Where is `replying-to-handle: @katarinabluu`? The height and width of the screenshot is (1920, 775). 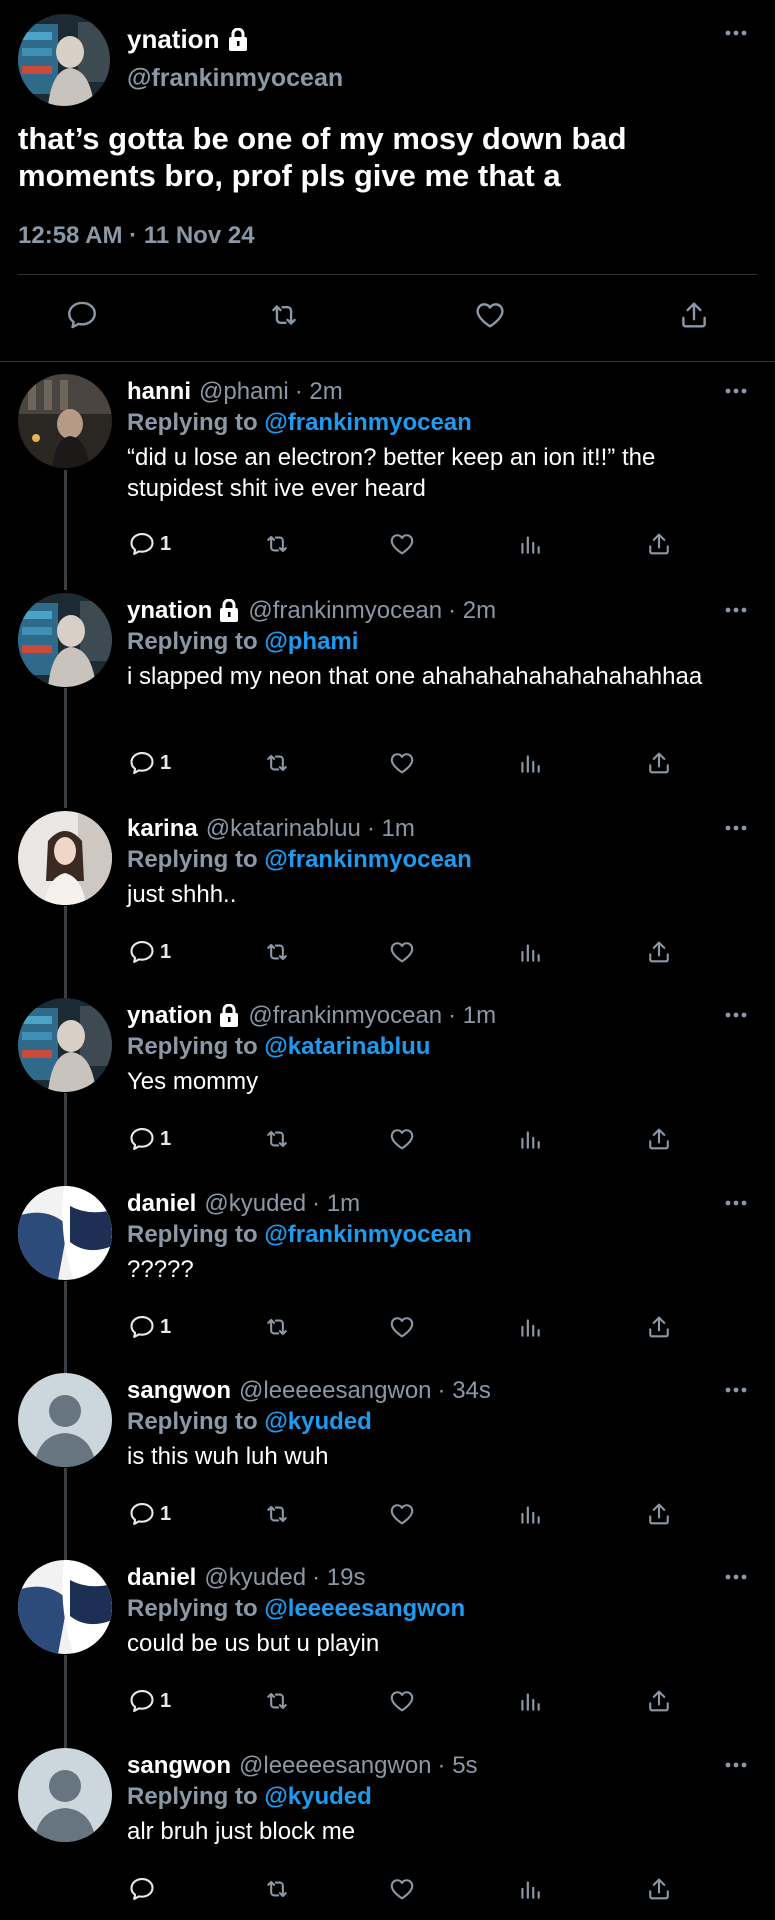 replying-to-handle: @katarinabluu is located at coordinates (347, 1046).